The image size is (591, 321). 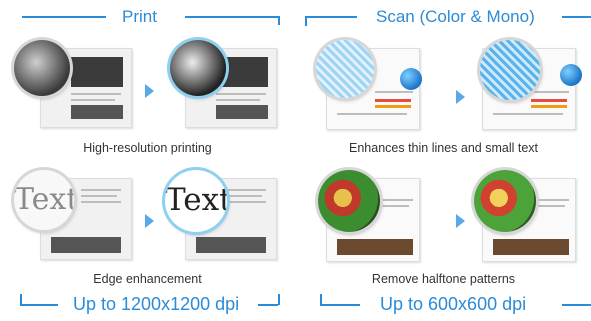 What do you see at coordinates (147, 148) in the screenshot?
I see `feature-caption: High-resolution printing` at bounding box center [147, 148].